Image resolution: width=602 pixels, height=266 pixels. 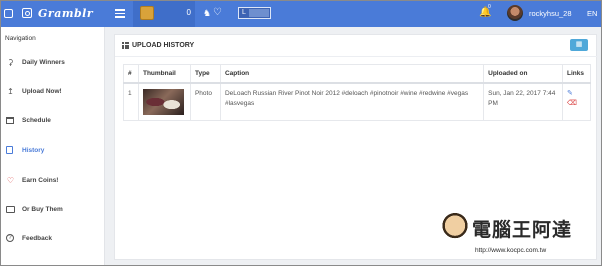 What do you see at coordinates (33, 150) in the screenshot?
I see `sidebar-item-label: History` at bounding box center [33, 150].